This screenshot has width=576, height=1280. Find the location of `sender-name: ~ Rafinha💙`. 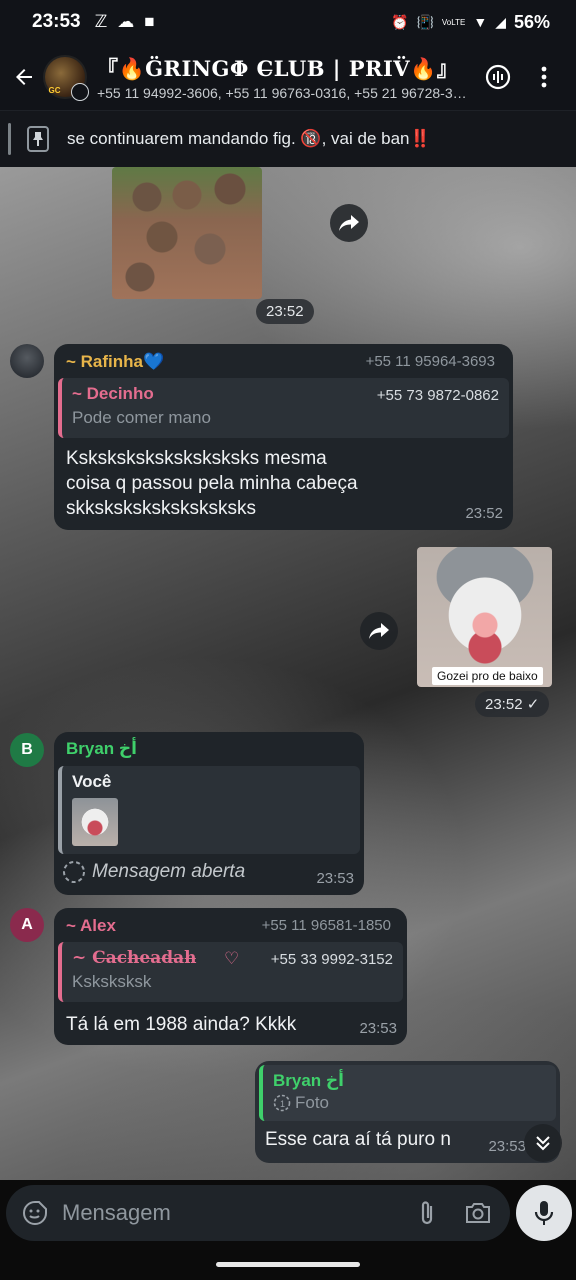

sender-name: ~ Rafinha💙 is located at coordinates (115, 362).